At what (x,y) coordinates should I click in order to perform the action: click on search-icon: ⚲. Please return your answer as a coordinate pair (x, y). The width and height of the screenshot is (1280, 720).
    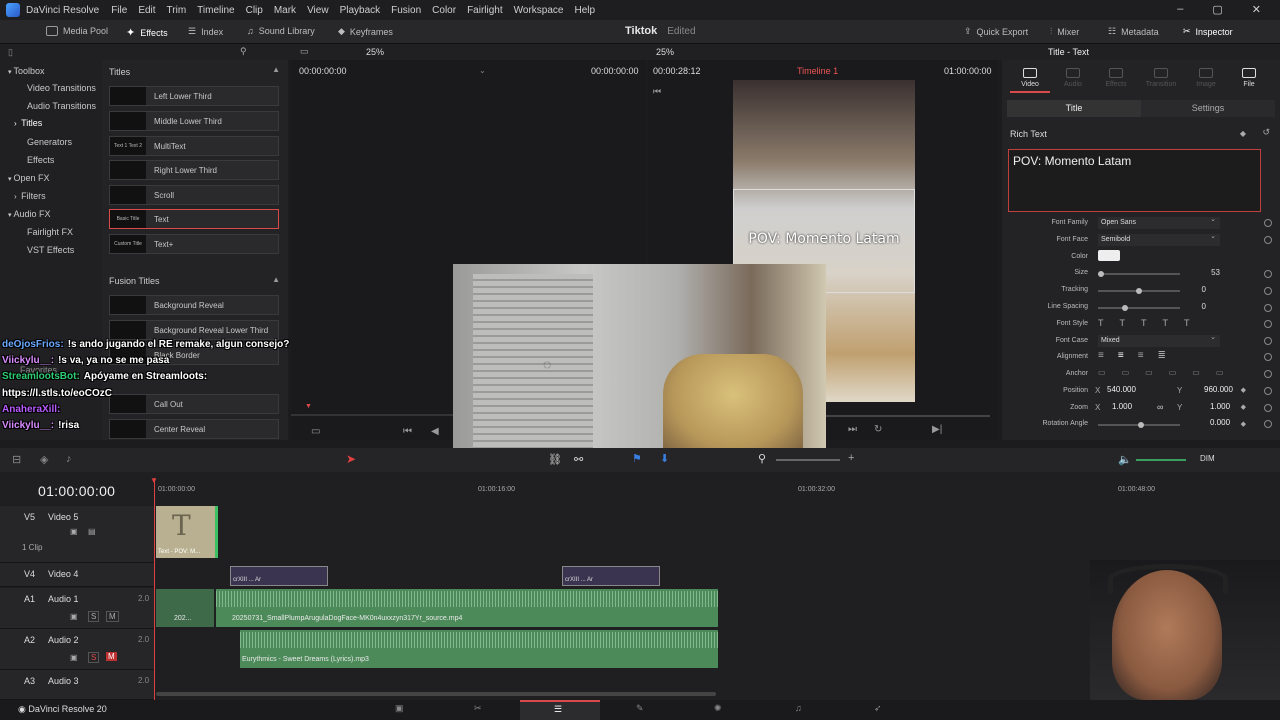
    Looking at the image, I should click on (243, 51).